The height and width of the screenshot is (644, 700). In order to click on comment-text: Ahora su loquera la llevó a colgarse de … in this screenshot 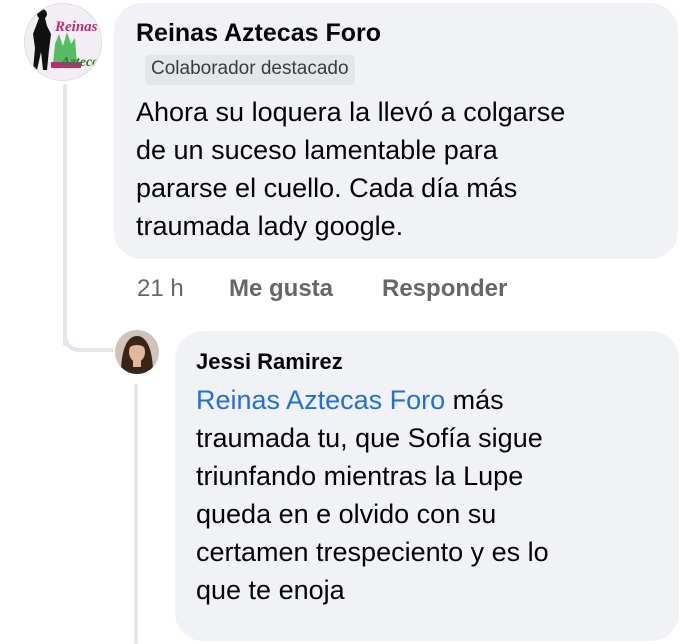, I will do `click(351, 169)`.